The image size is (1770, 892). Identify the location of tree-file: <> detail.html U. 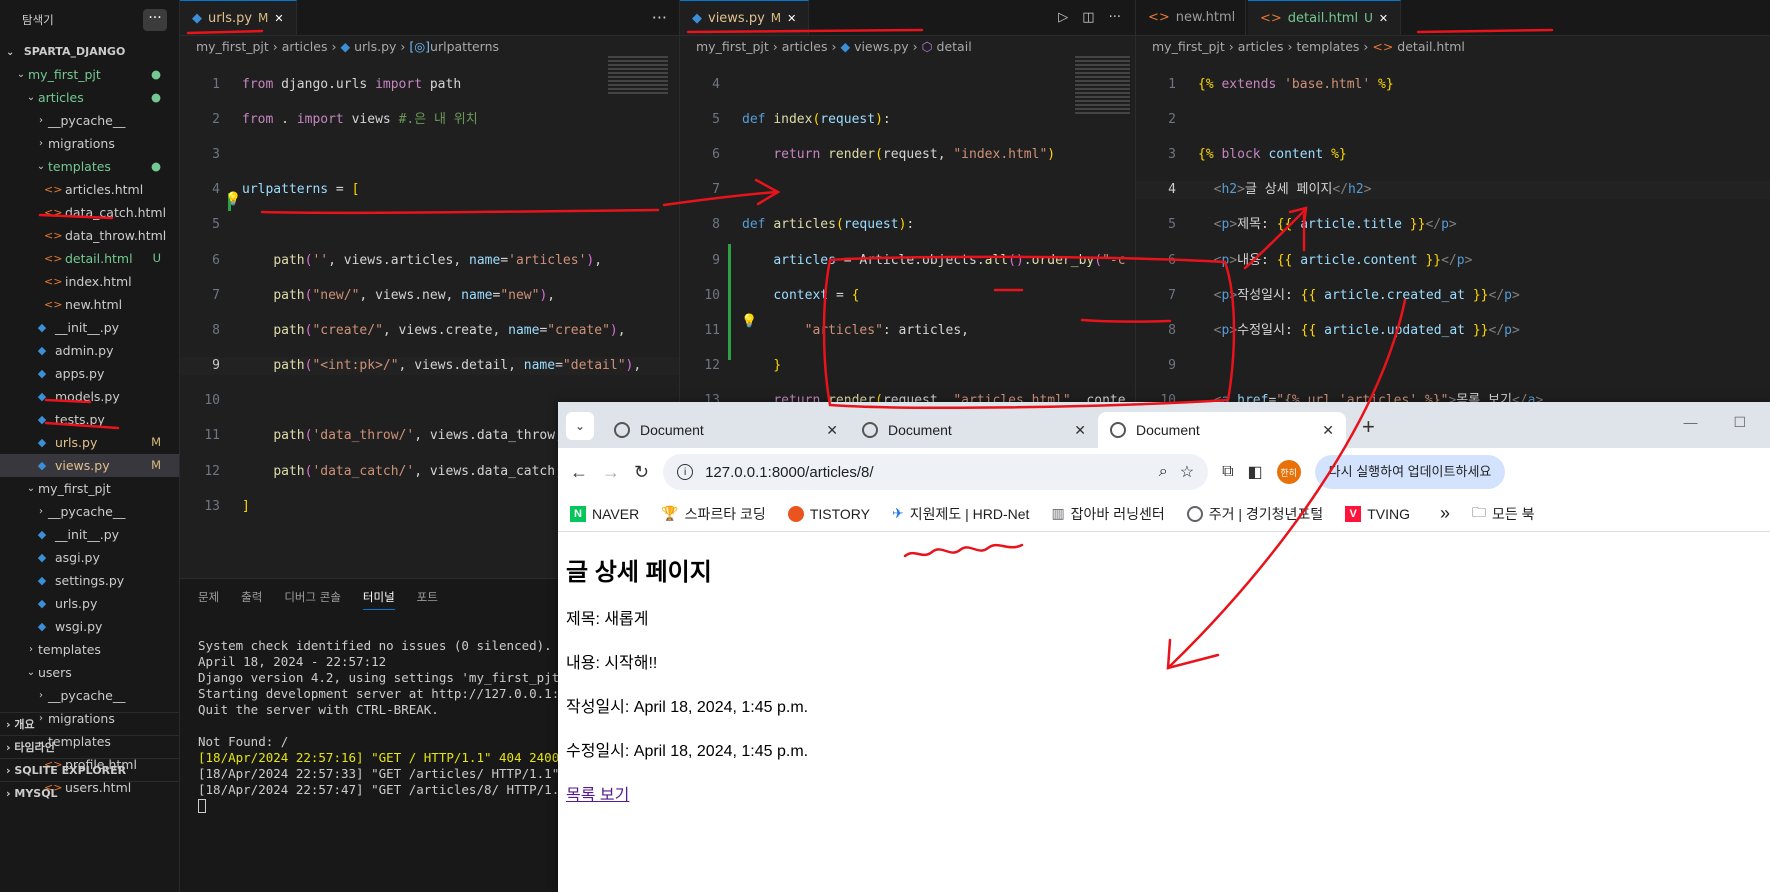
(89, 258).